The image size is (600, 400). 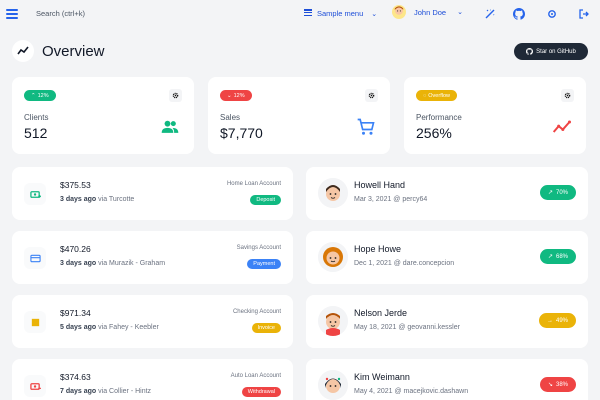 What do you see at coordinates (411, 391) in the screenshot?
I see `client-meta: May 4, 2021 @ macejkovic.dashawn` at bounding box center [411, 391].